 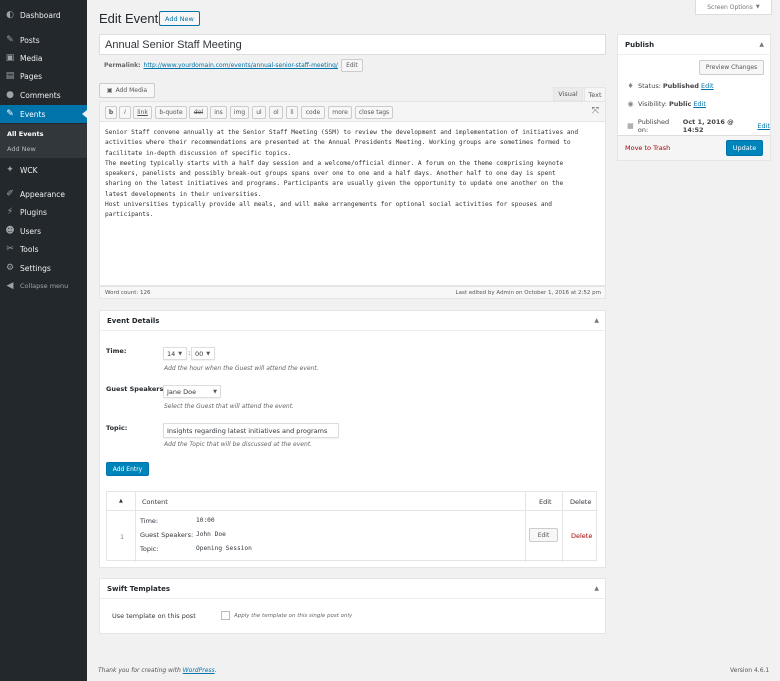 What do you see at coordinates (154, 616) in the screenshot?
I see `use-template-label: Use template on this post` at bounding box center [154, 616].